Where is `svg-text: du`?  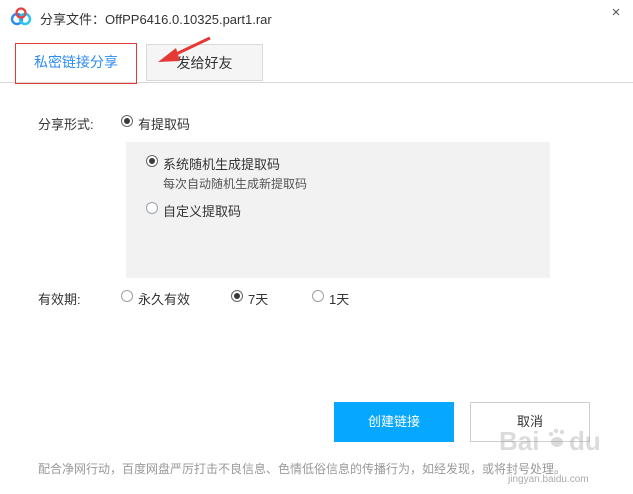
svg-text: du is located at coordinates (585, 441).